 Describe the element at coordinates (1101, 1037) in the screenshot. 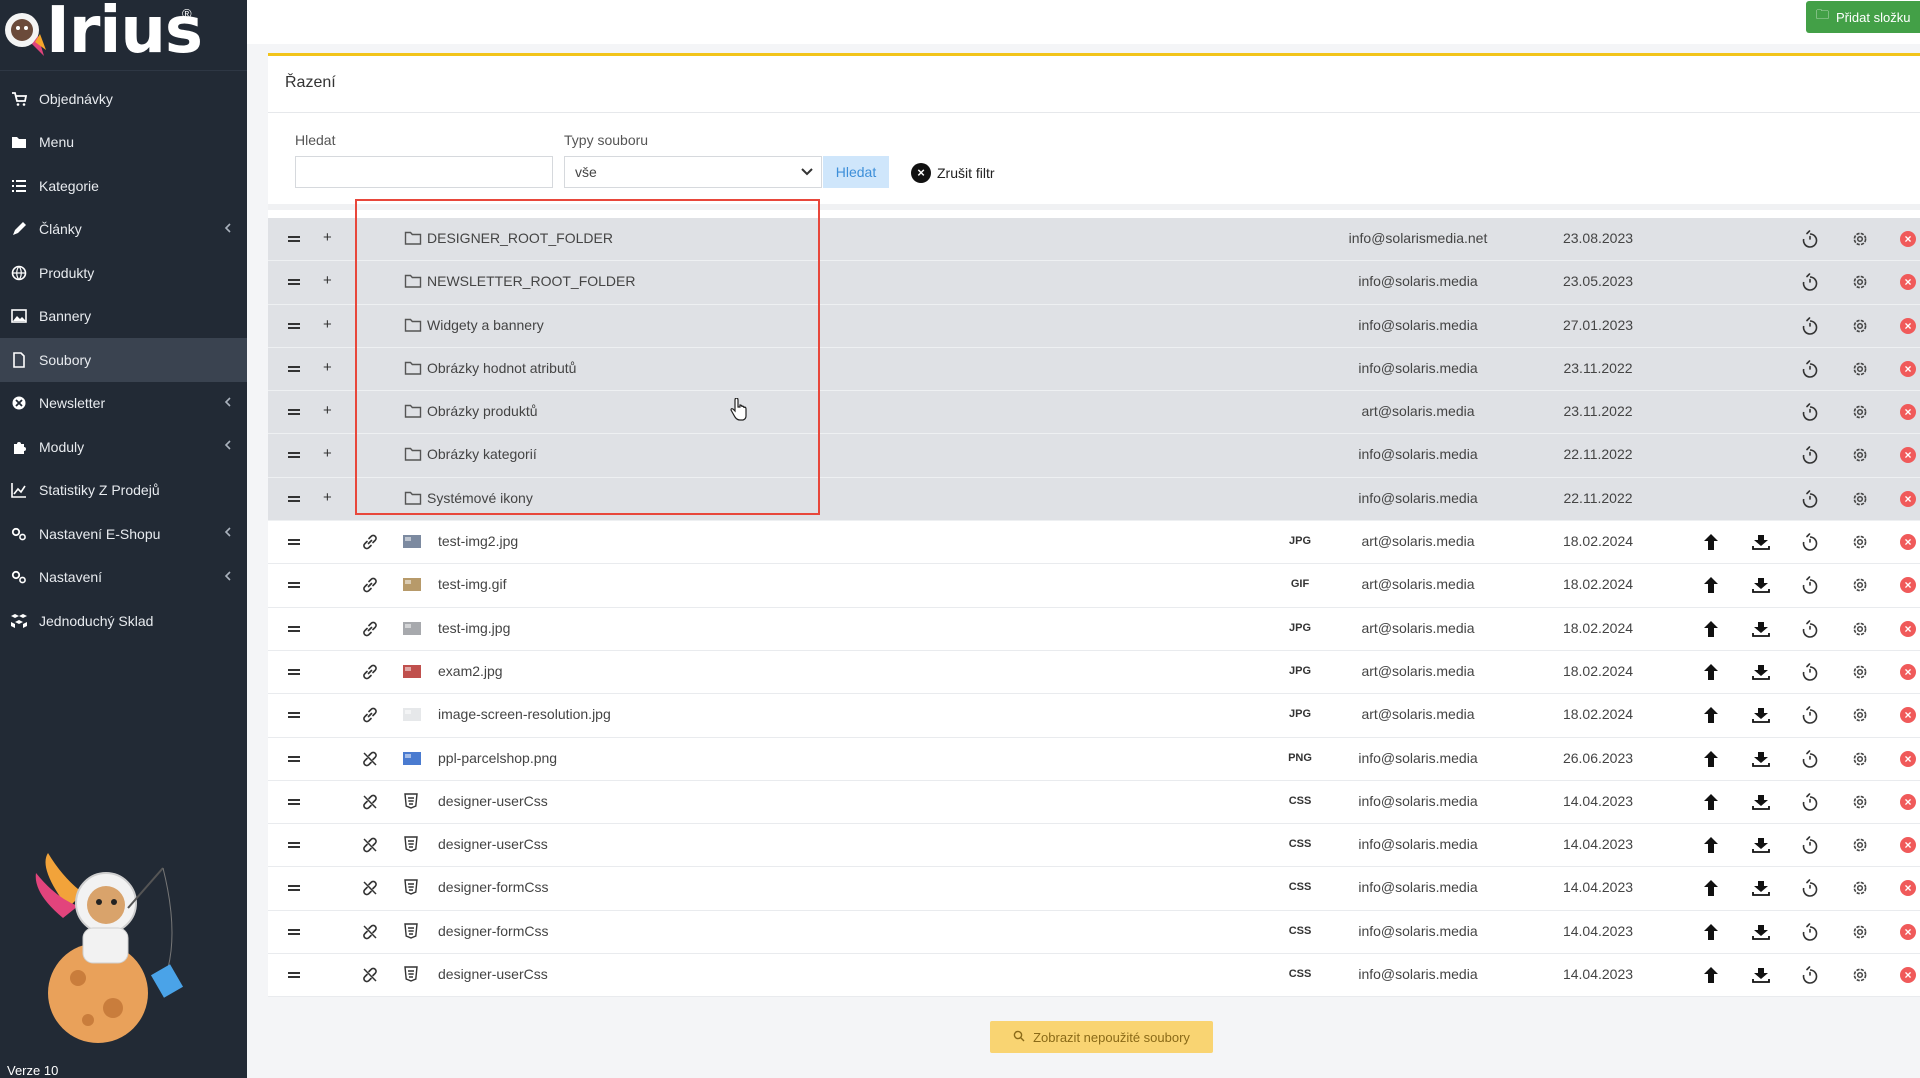

I see `show-unused-files-button: Zobrazit nepoužité soubory` at that location.